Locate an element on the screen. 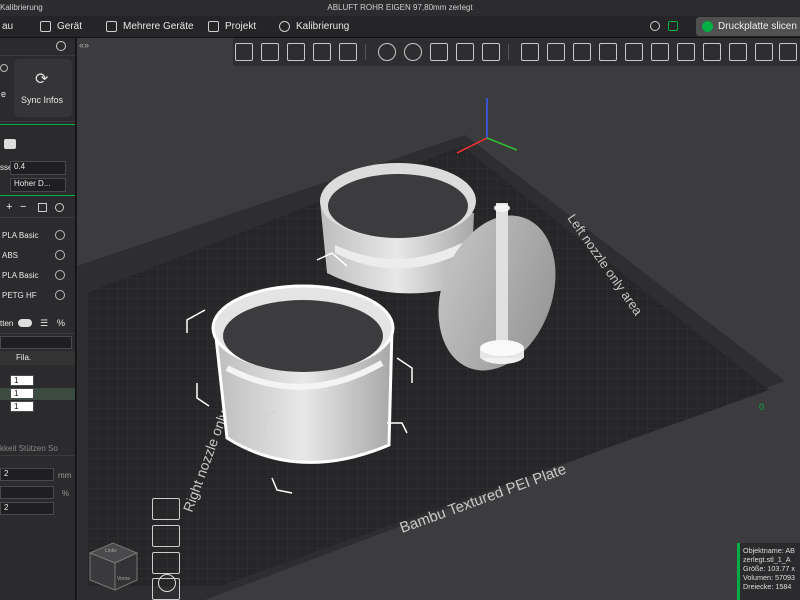 This screenshot has width=800, height=600. nozzle-select: 0.4 is located at coordinates (38, 168).